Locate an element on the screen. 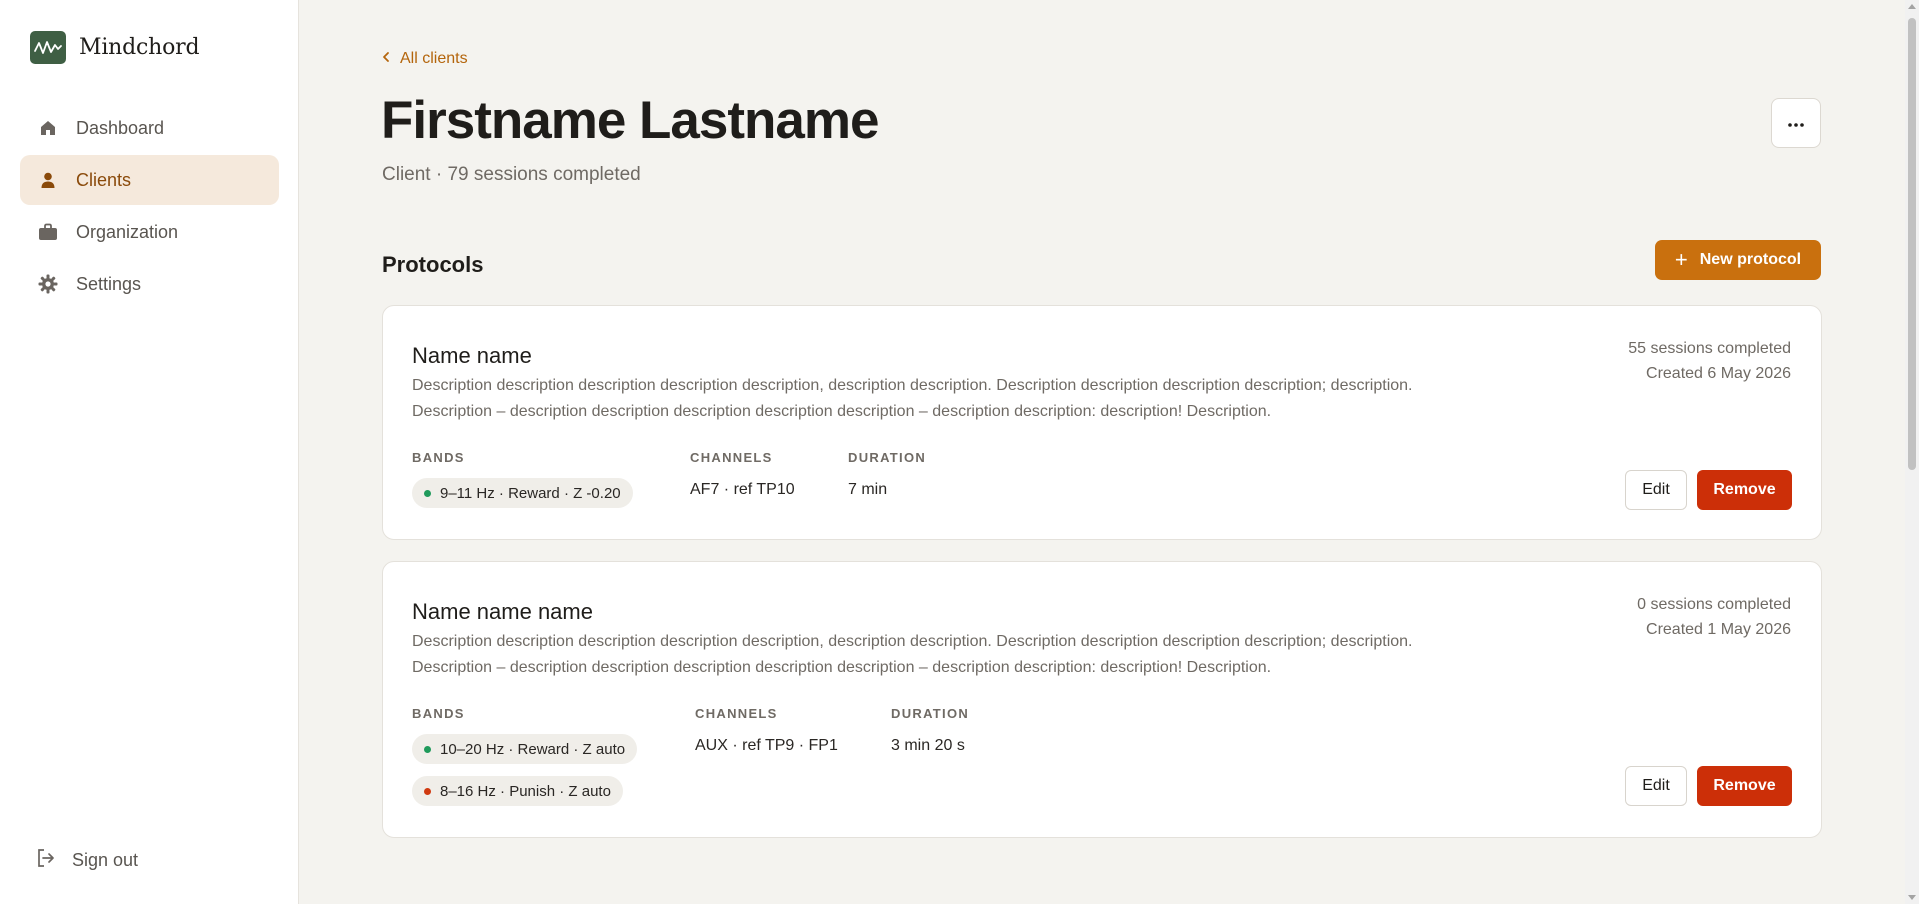 This screenshot has width=1919, height=904. sidebar-item-dashboard: Dashboard is located at coordinates (149, 128).